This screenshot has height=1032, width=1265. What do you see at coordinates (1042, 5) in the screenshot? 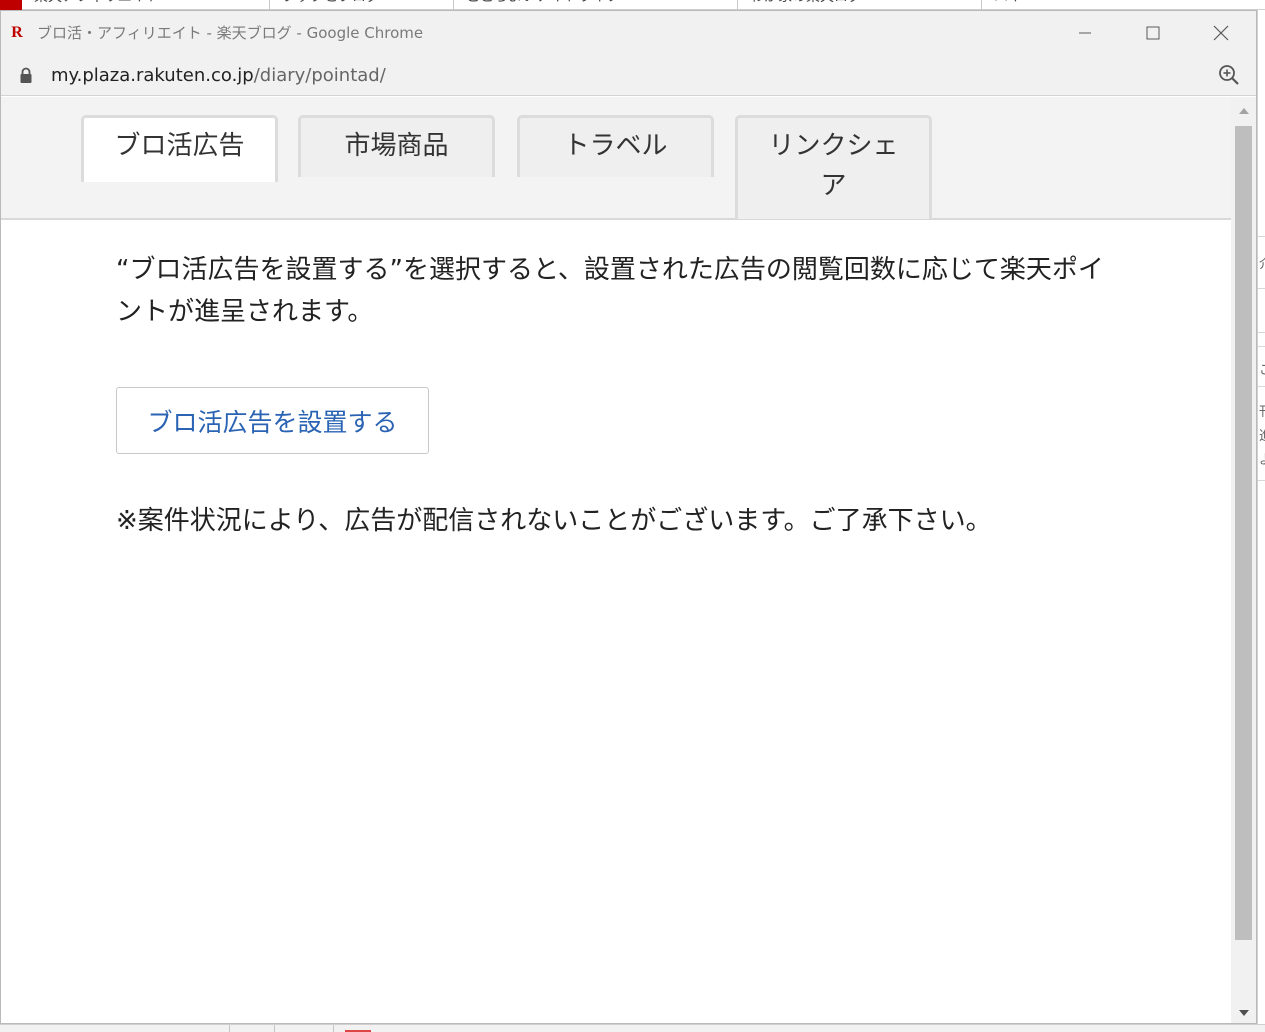
I see `background-tab: ハイ` at bounding box center [1042, 5].